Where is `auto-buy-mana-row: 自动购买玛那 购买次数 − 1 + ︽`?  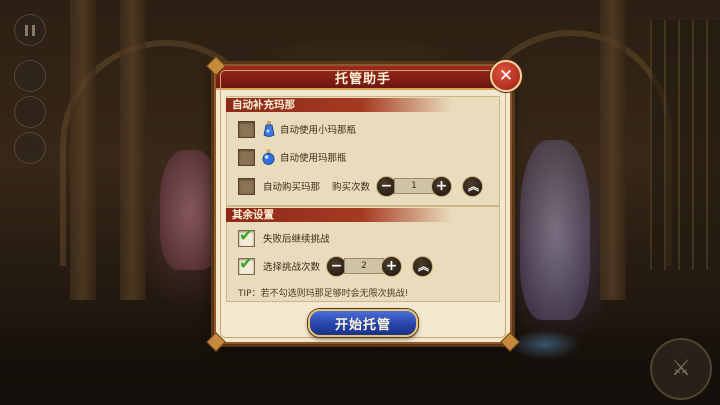 auto-buy-mana-row: 自动购买玛那 购买次数 − 1 + ︽ is located at coordinates (361, 186).